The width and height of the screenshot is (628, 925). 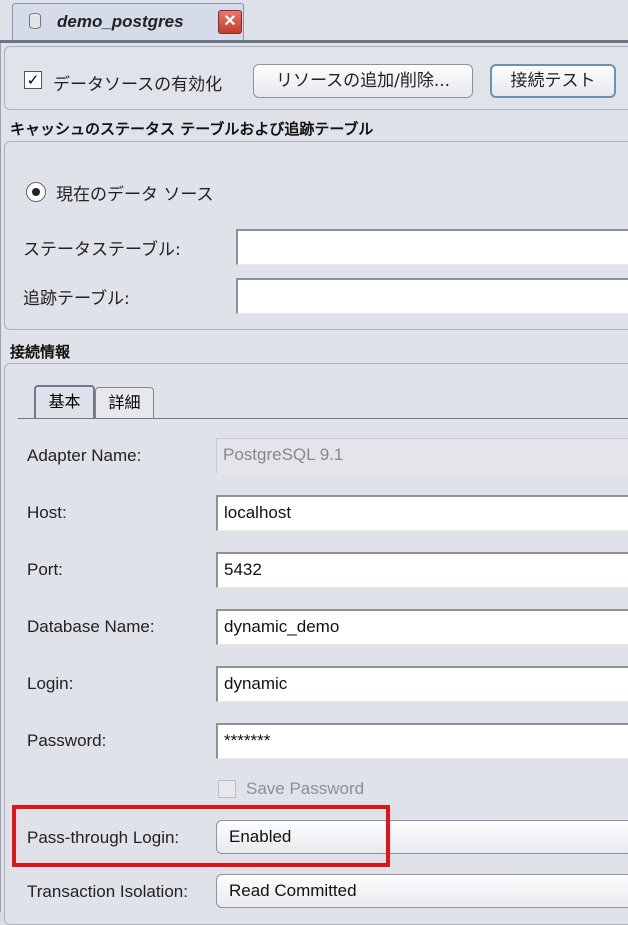 I want to click on transaction-isolation-select: Read Committed, so click(x=422, y=891).